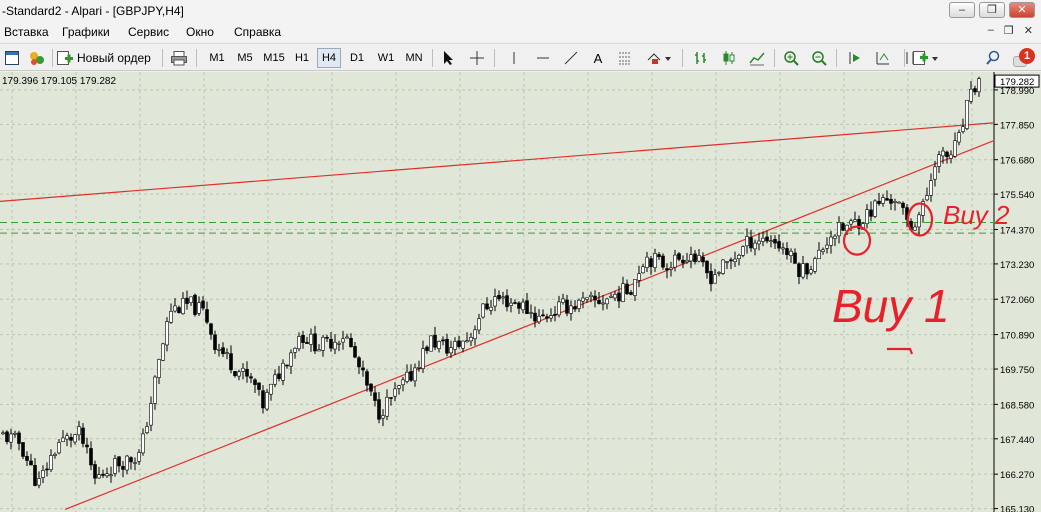 This screenshot has height=512, width=1041. Describe the element at coordinates (257, 32) in the screenshot. I see `menu-help: Справка` at that location.